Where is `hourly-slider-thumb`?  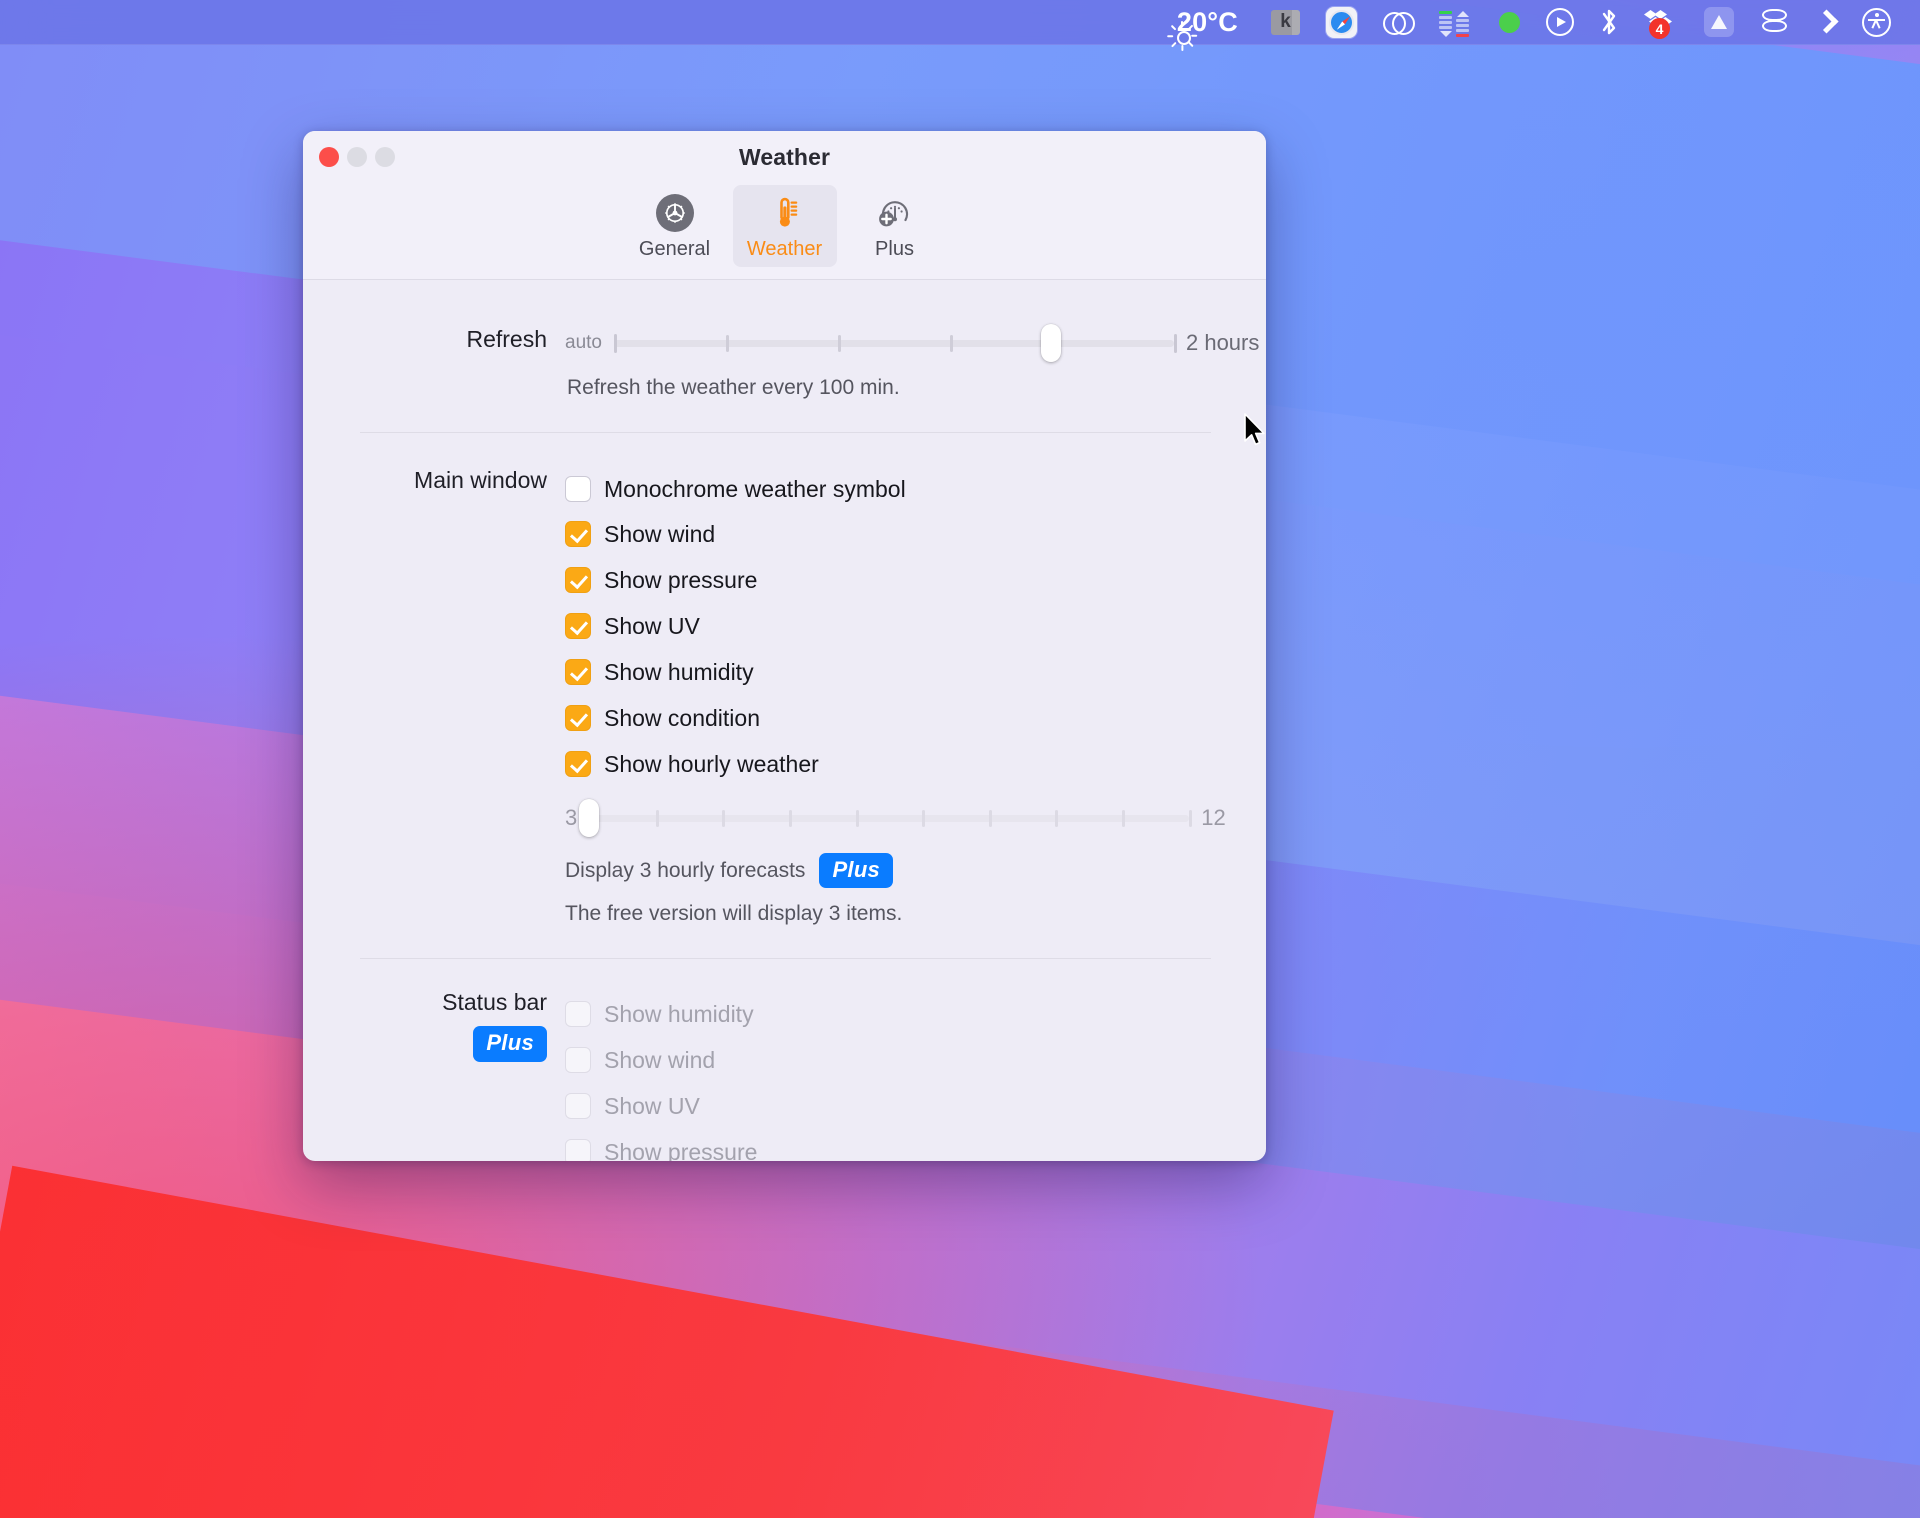
hourly-slider-thumb is located at coordinates (589, 818).